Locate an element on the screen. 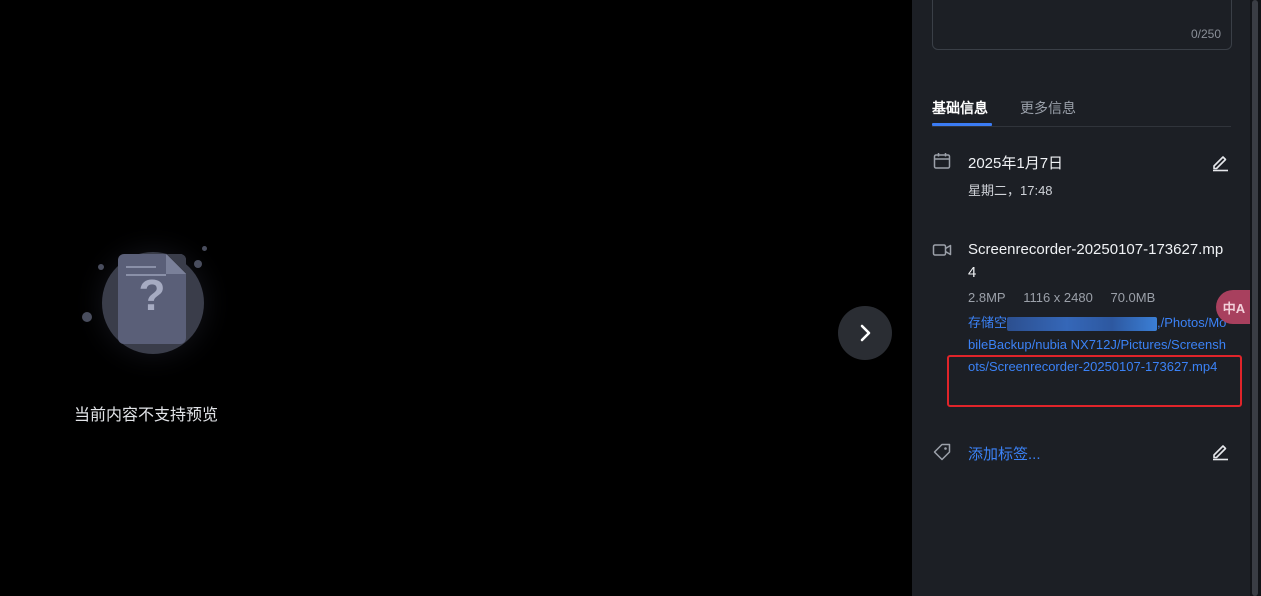 The image size is (1261, 596). path-highlight-annotation is located at coordinates (1094, 381).